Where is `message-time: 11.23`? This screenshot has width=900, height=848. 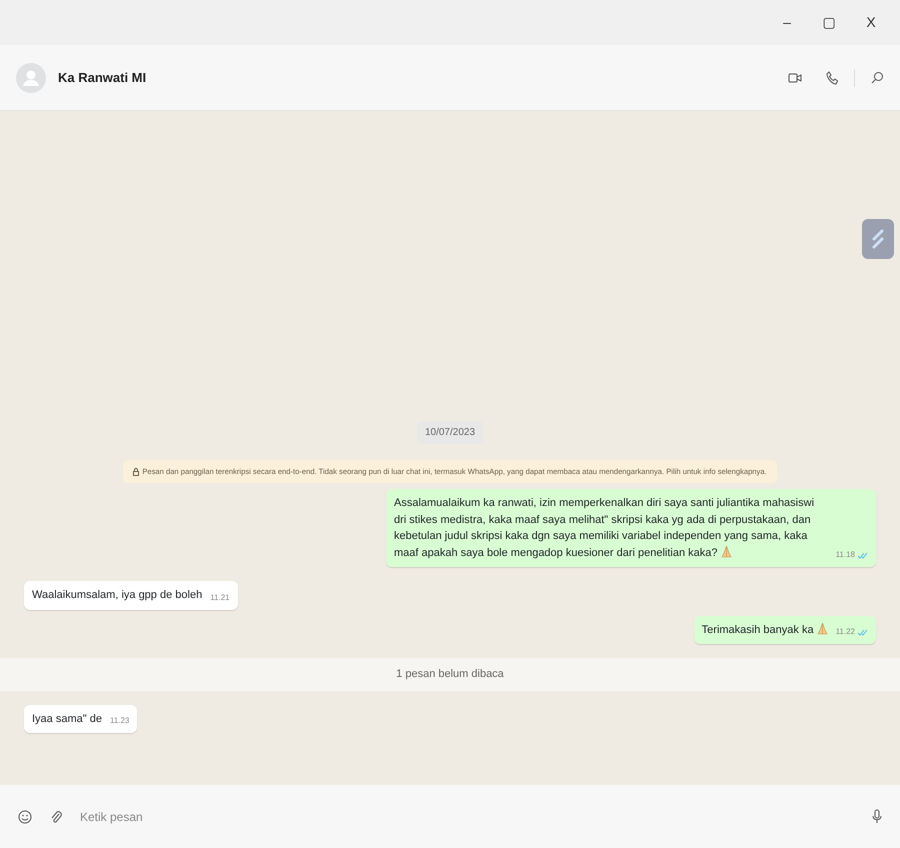
message-time: 11.23 is located at coordinates (120, 721).